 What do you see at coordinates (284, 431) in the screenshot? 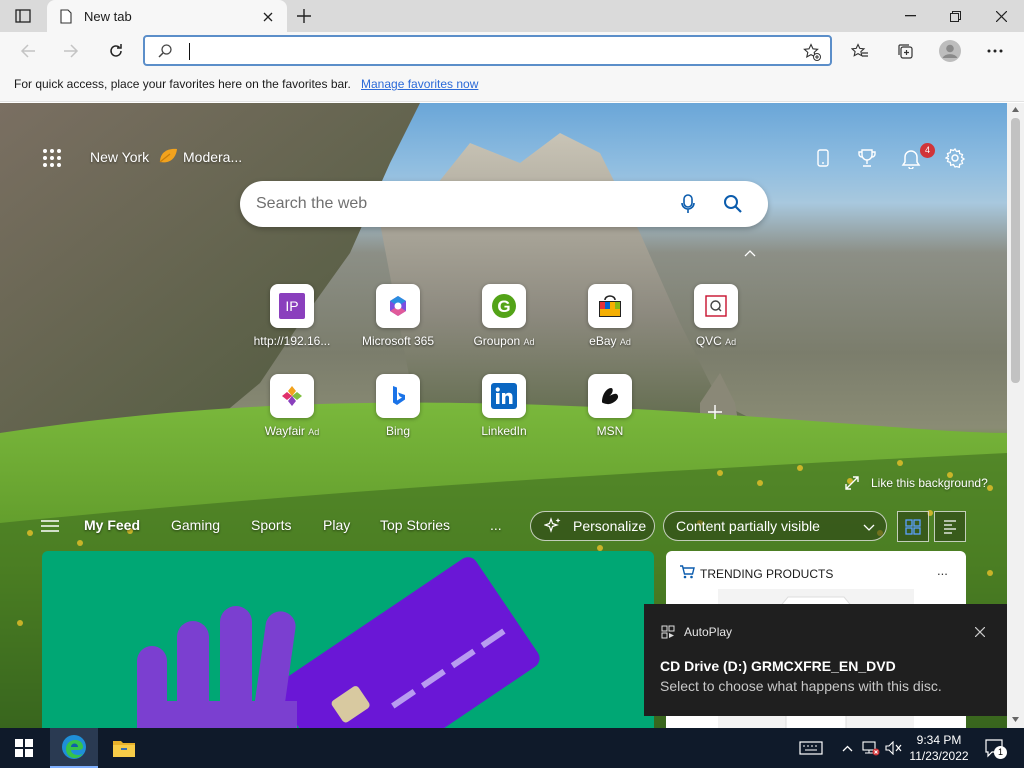
I see `quick-link-label: Wayfair` at bounding box center [284, 431].